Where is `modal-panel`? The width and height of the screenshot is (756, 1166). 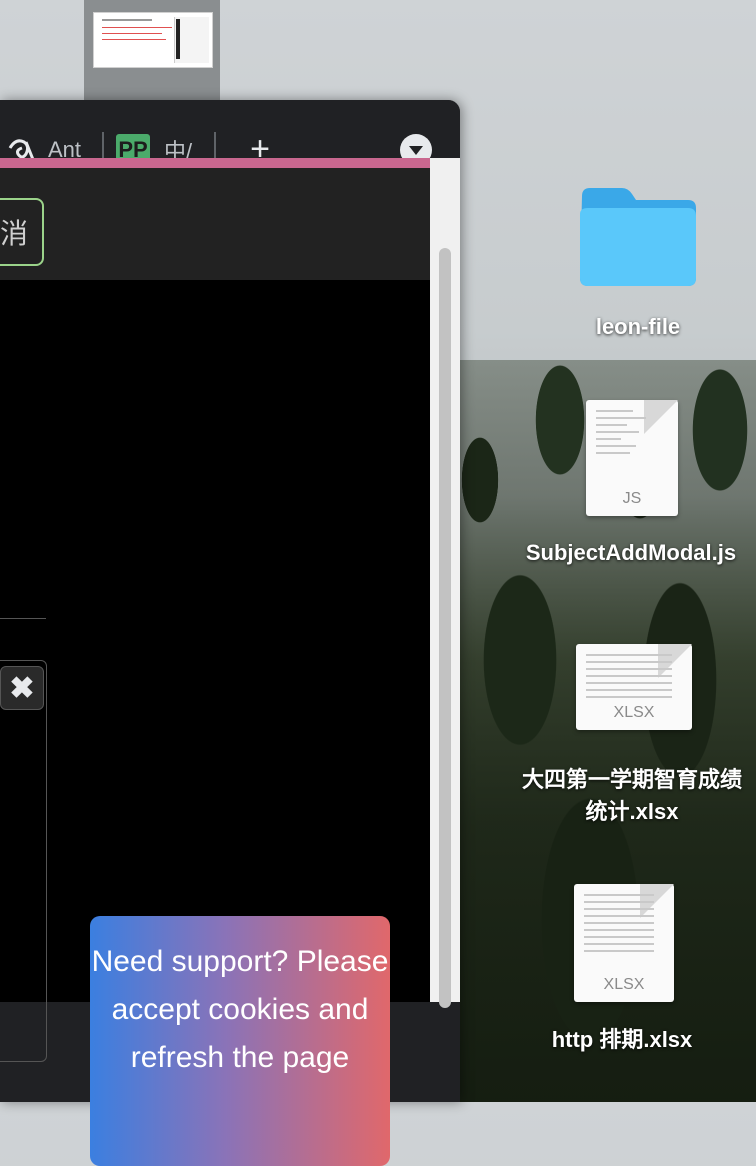 modal-panel is located at coordinates (23, 861).